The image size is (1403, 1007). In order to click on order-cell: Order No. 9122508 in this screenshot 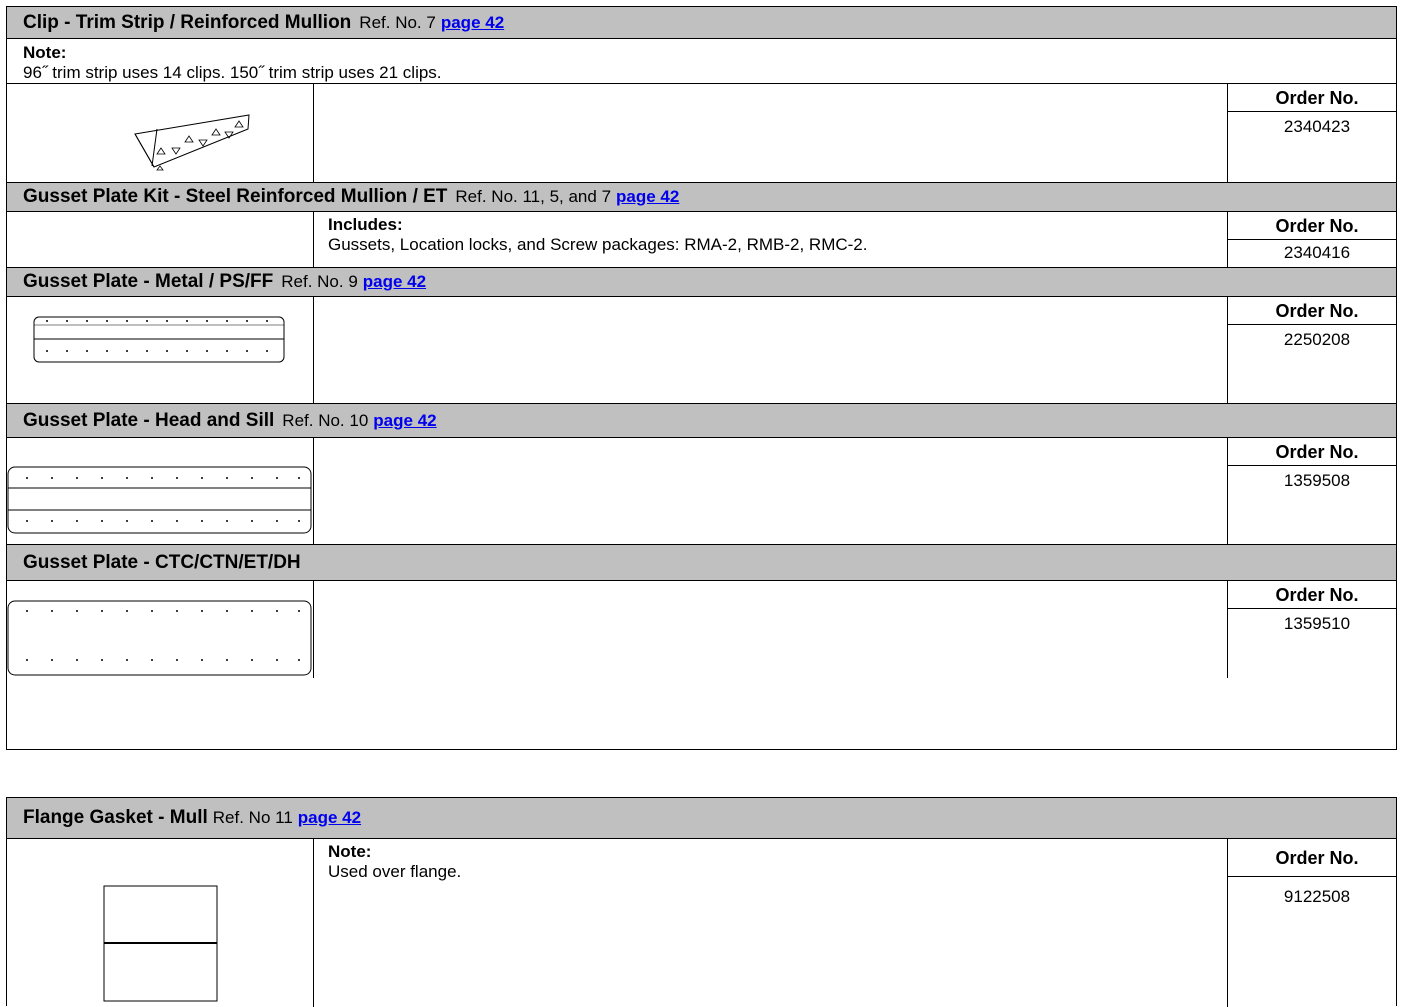, I will do `click(1312, 923)`.